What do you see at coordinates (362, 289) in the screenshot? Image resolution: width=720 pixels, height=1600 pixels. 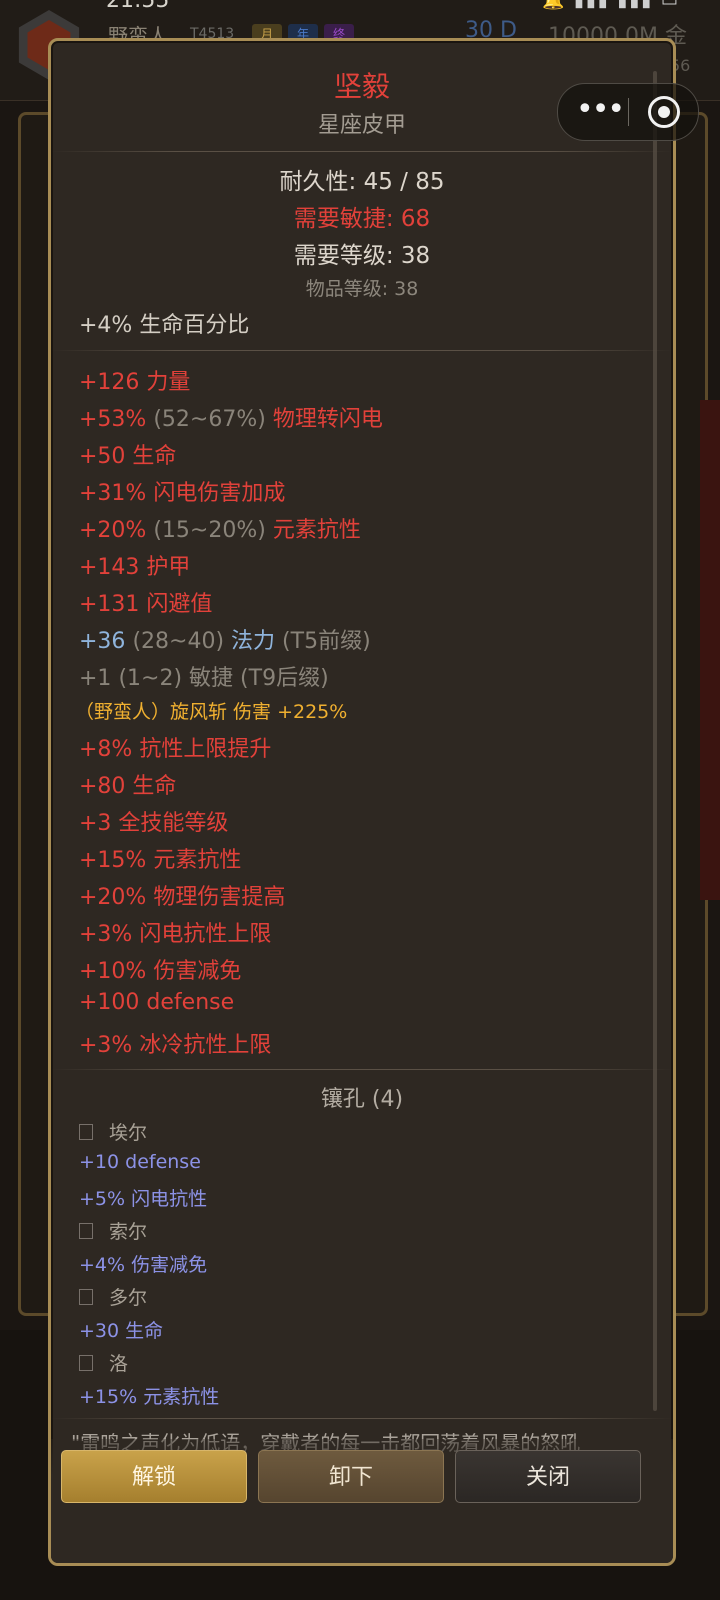 I see `item-level: 物品等级: 38` at bounding box center [362, 289].